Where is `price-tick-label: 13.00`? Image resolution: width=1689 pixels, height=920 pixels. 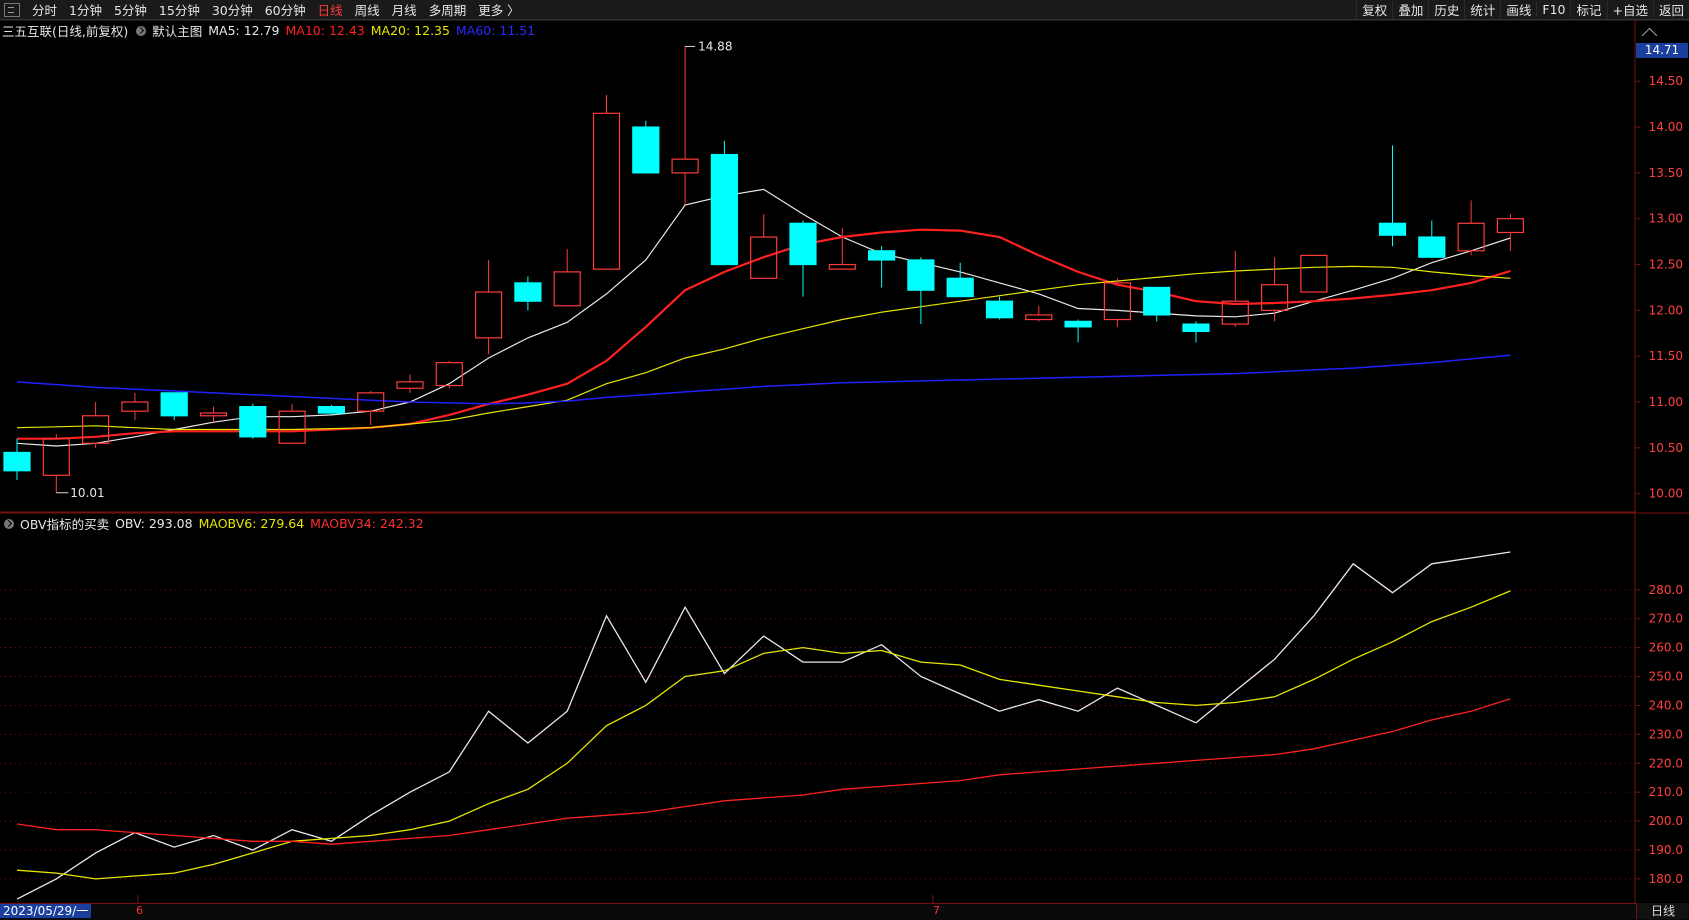 price-tick-label: 13.00 is located at coordinates (1666, 219).